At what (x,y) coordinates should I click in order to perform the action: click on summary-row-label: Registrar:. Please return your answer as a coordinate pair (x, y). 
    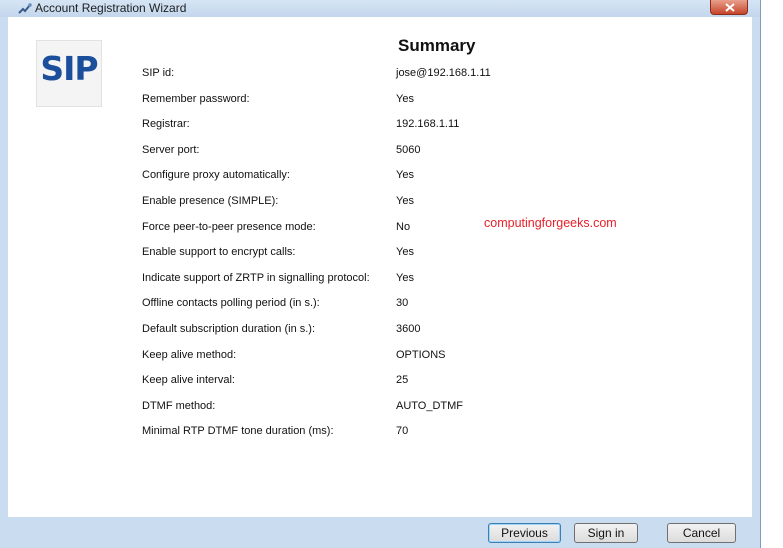
    Looking at the image, I should click on (166, 124).